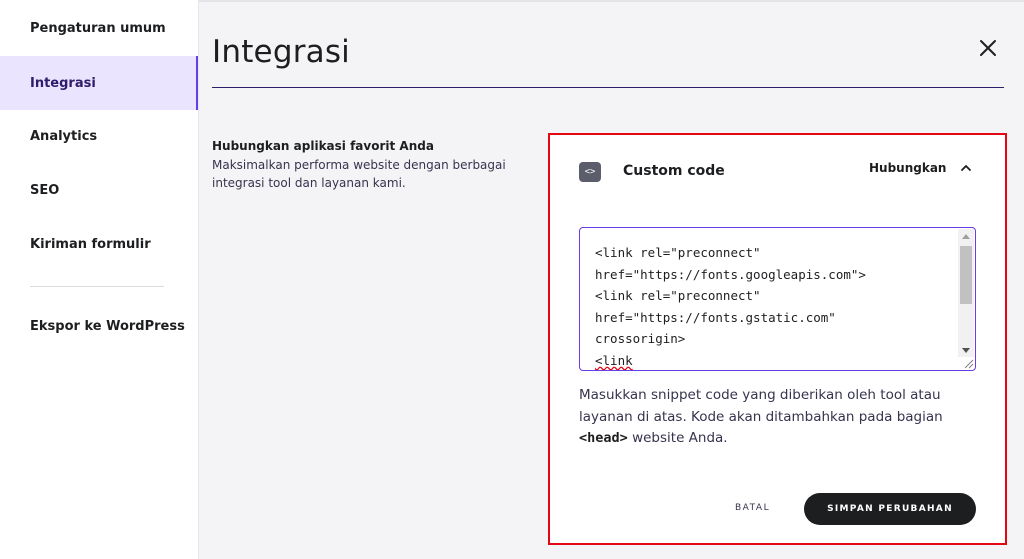  I want to click on scrollbar, so click(966, 293).